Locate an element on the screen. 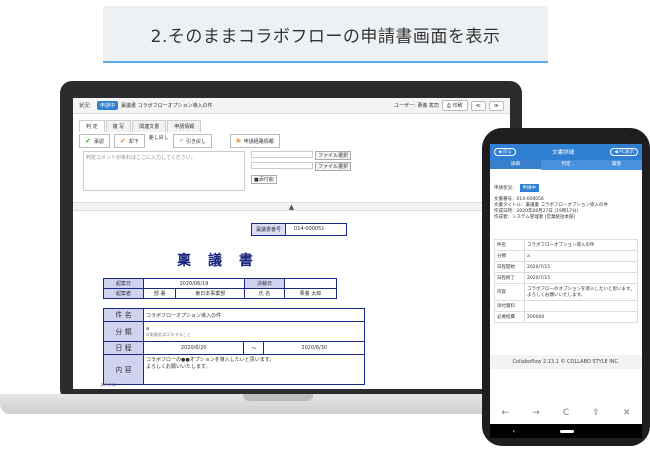 This screenshot has height=449, width=650. route-label: 申請経路情報 is located at coordinates (258, 141).